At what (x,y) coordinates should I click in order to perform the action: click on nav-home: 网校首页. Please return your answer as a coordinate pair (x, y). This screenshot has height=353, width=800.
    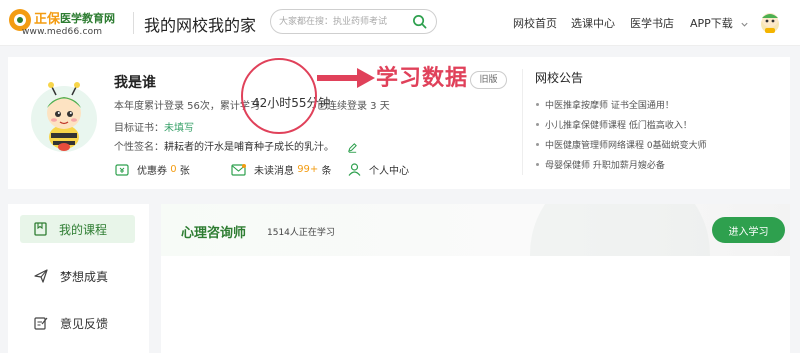
    Looking at the image, I should click on (535, 23).